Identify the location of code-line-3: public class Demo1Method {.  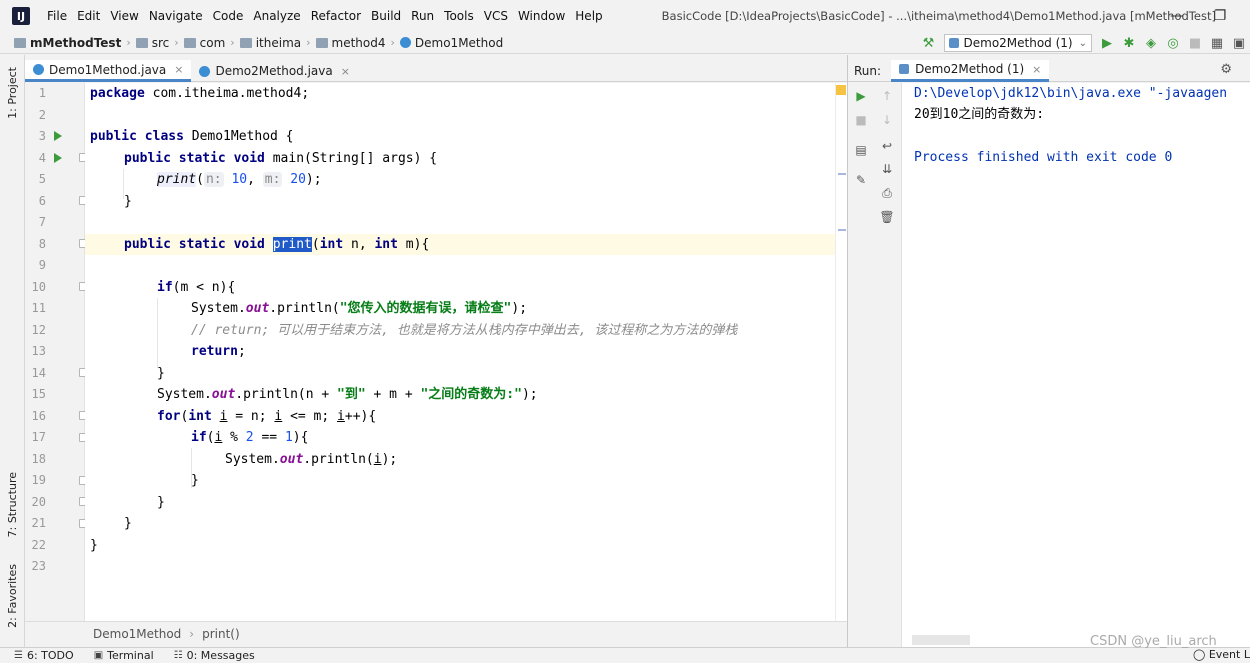
(192, 136).